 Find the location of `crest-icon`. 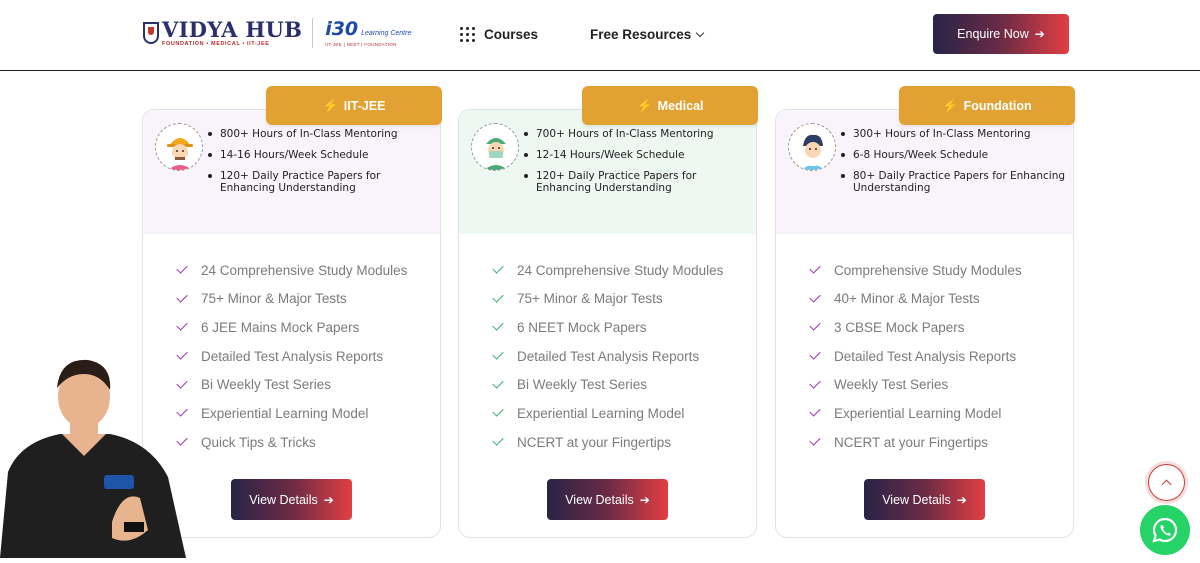

crest-icon is located at coordinates (151, 33).